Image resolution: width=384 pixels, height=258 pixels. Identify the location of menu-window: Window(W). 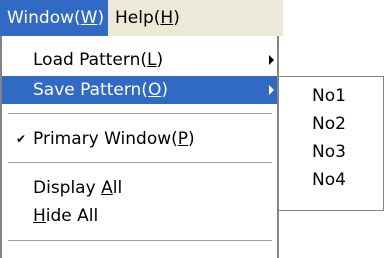
(54, 18).